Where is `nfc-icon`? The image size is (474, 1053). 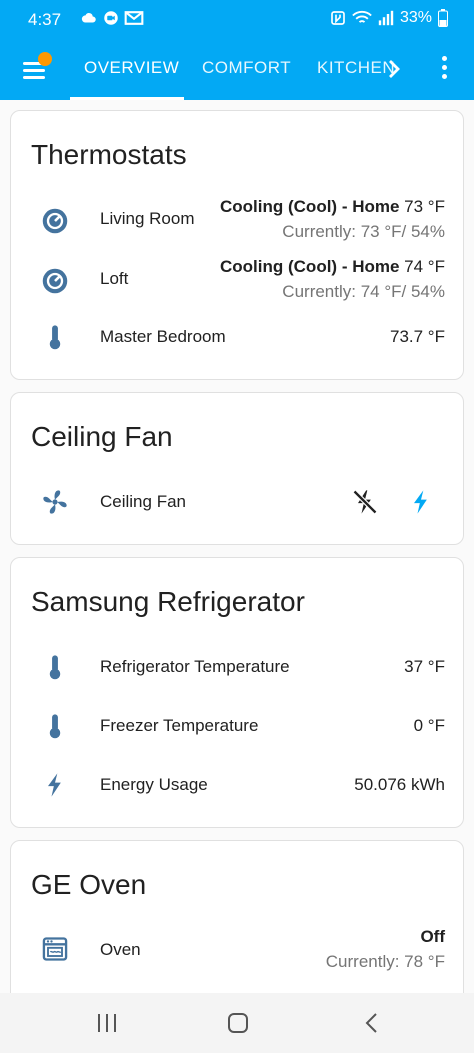 nfc-icon is located at coordinates (338, 18).